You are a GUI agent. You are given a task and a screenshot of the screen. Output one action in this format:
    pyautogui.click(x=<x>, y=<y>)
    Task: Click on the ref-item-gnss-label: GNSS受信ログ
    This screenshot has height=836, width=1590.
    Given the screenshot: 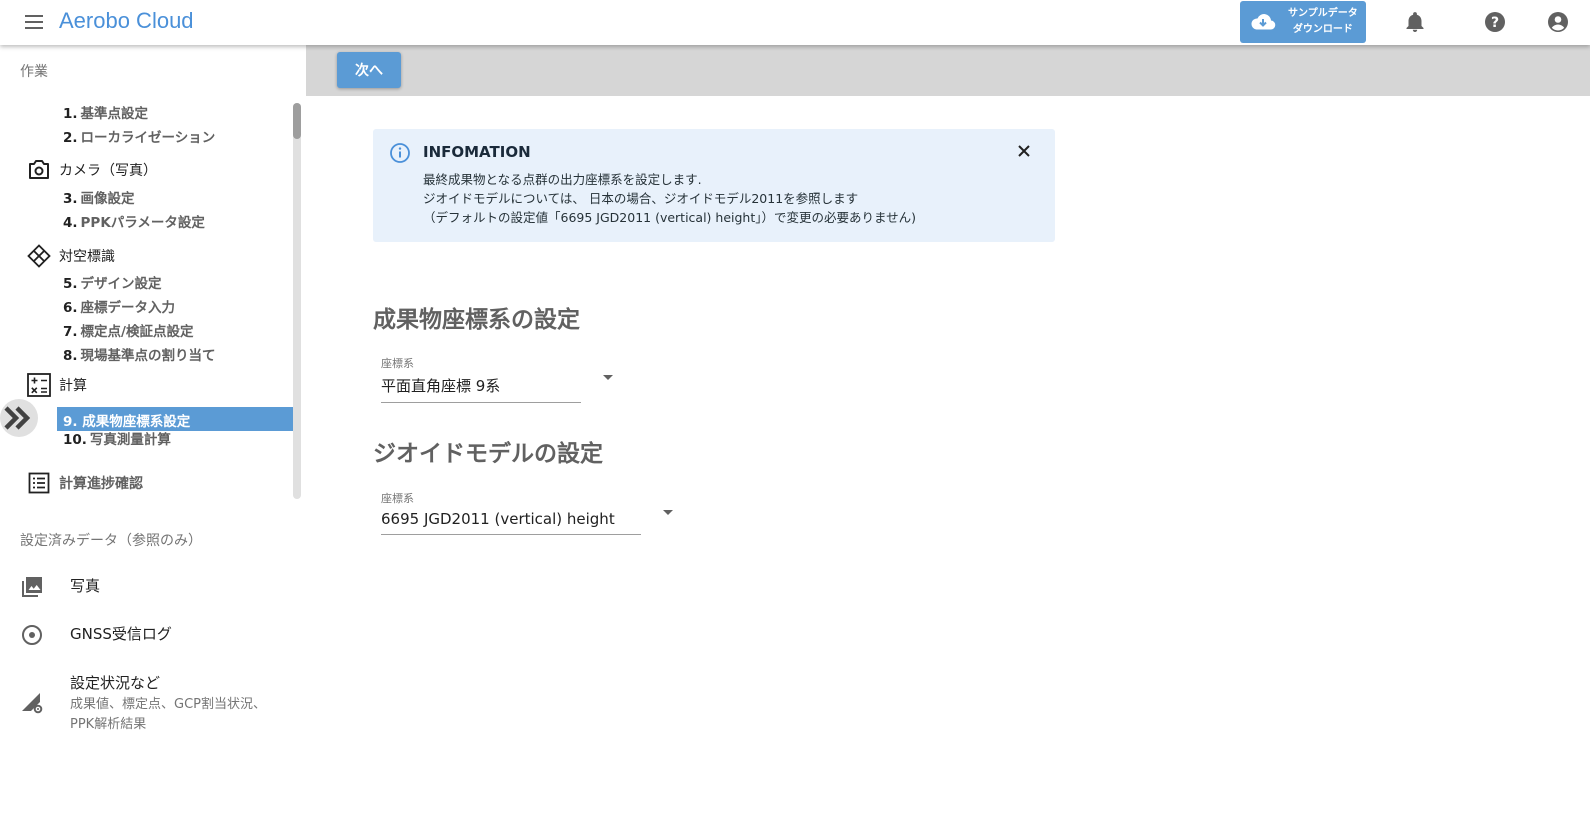 What is the action you would take?
    pyautogui.click(x=121, y=634)
    